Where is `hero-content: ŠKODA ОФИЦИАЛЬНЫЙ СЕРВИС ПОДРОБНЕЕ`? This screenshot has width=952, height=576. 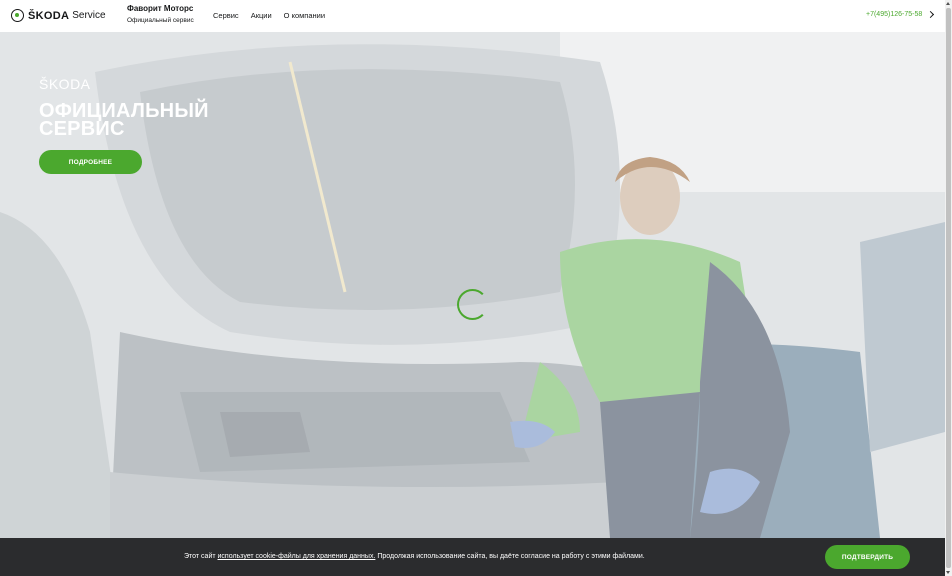 hero-content: ŠKODA ОФИЦИАЛЬНЫЙ СЕРВИС ПОДРОБНЕЕ is located at coordinates (124, 125).